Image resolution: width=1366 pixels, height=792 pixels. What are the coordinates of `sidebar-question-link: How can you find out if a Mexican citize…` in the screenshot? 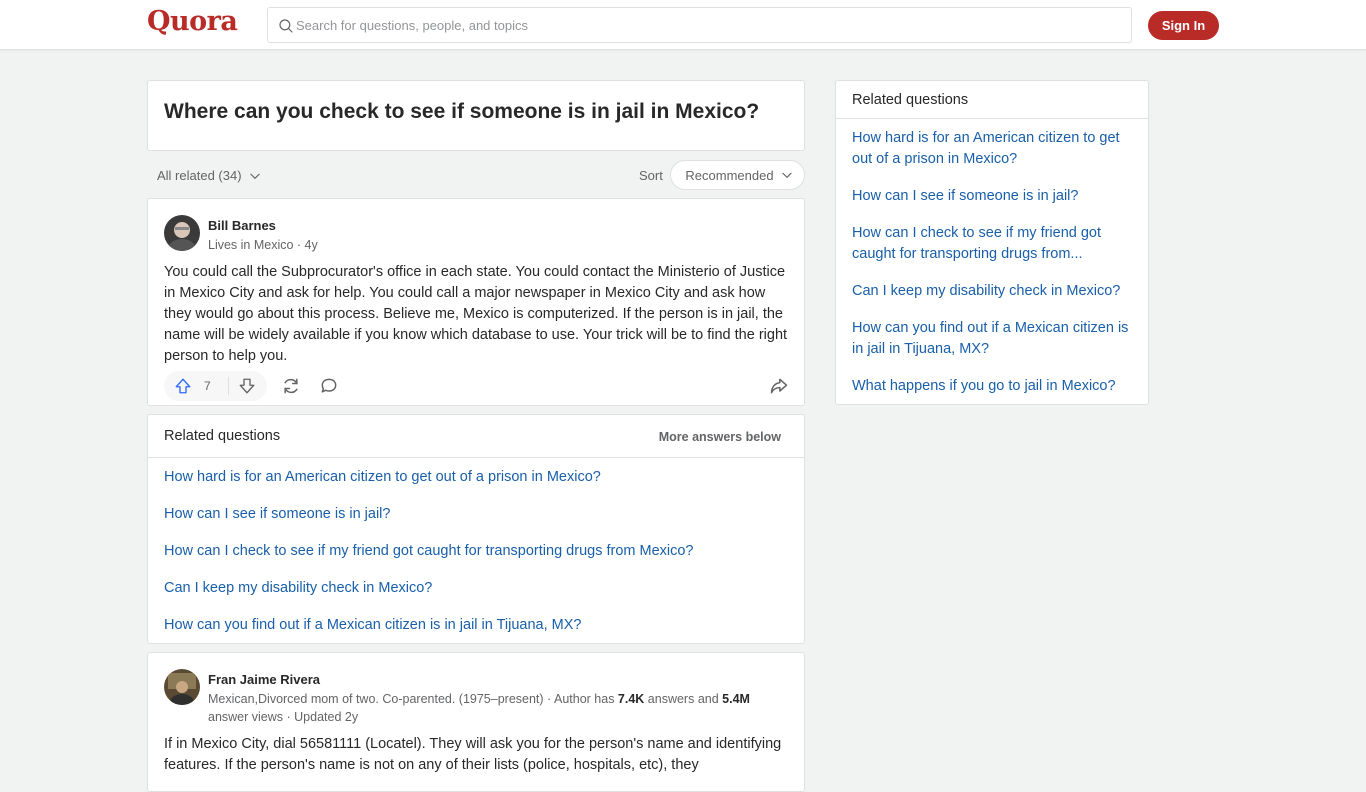 It's located at (994, 339).